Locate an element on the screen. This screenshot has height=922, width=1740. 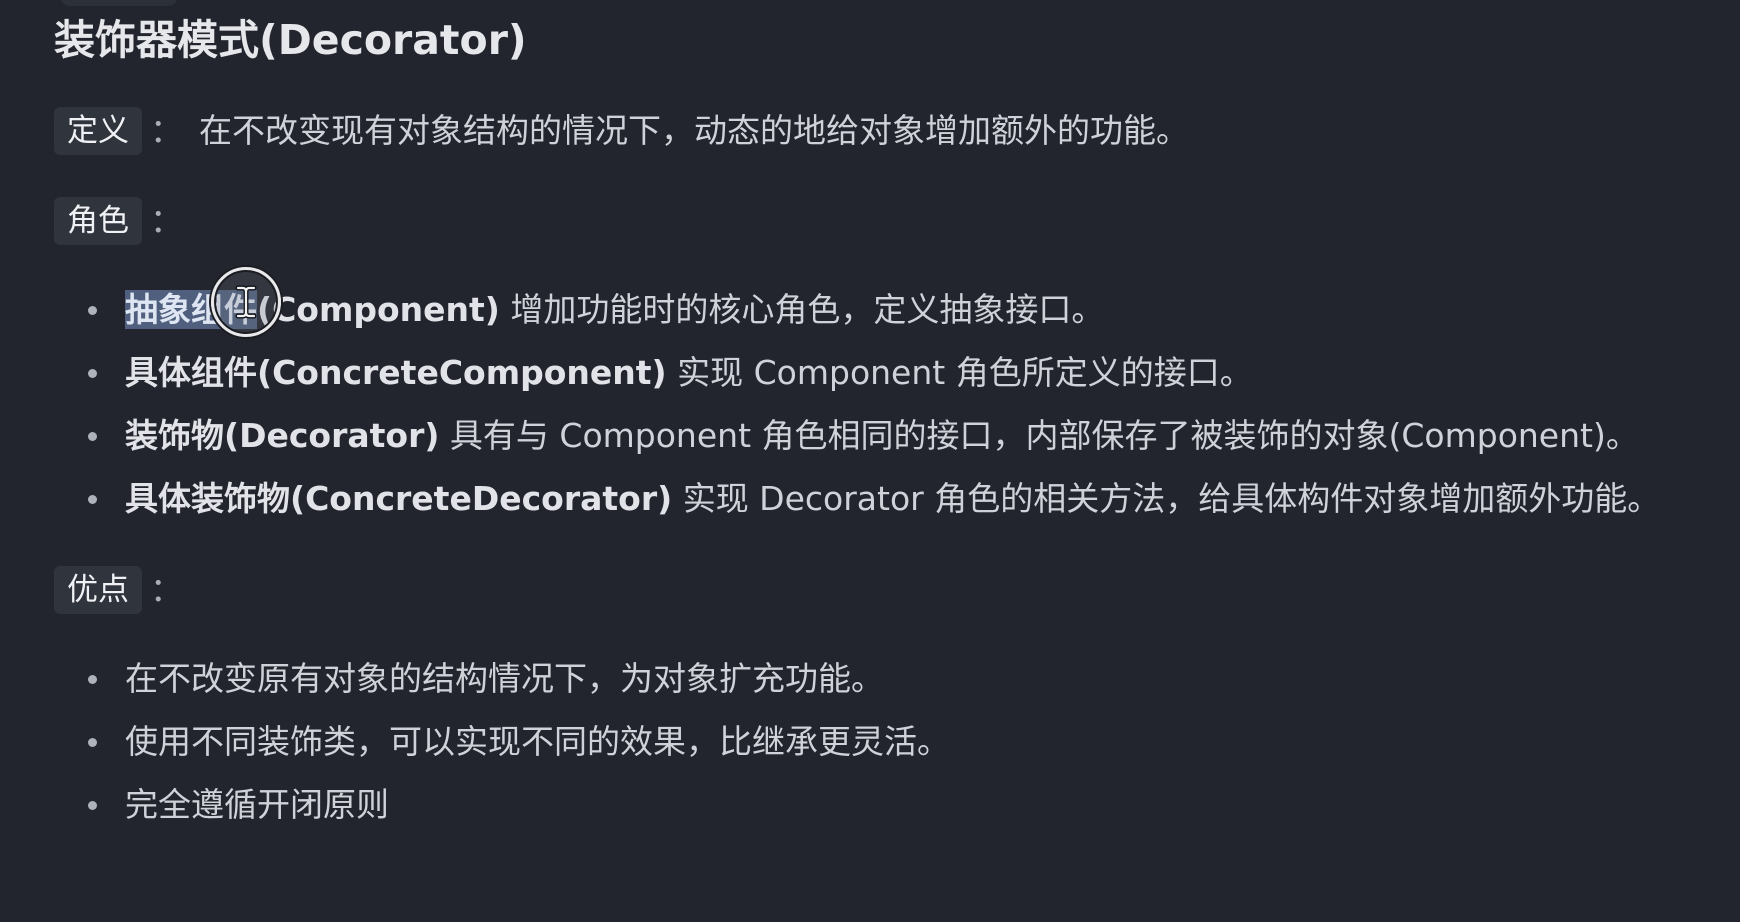
definition-text: 在不改变现有对象结构的情况下，动态的地给对象增加额外的功能。 is located at coordinates (694, 131).